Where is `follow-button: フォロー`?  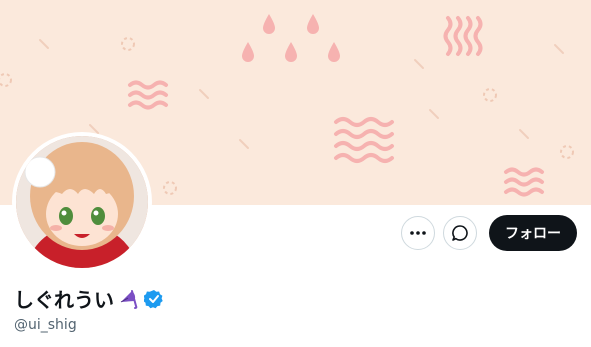
follow-button: フォロー is located at coordinates (533, 233).